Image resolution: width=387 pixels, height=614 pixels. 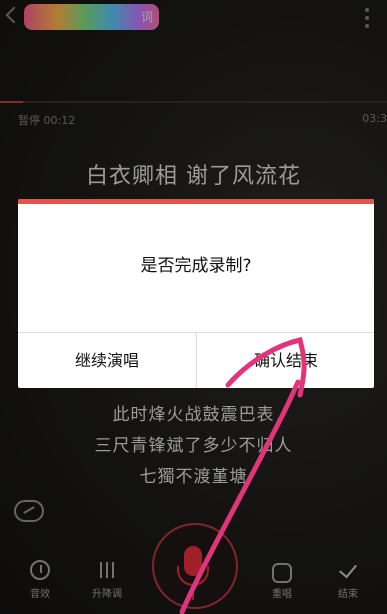 I want to click on continue-singing-button: 继续演唱, so click(x=107, y=360).